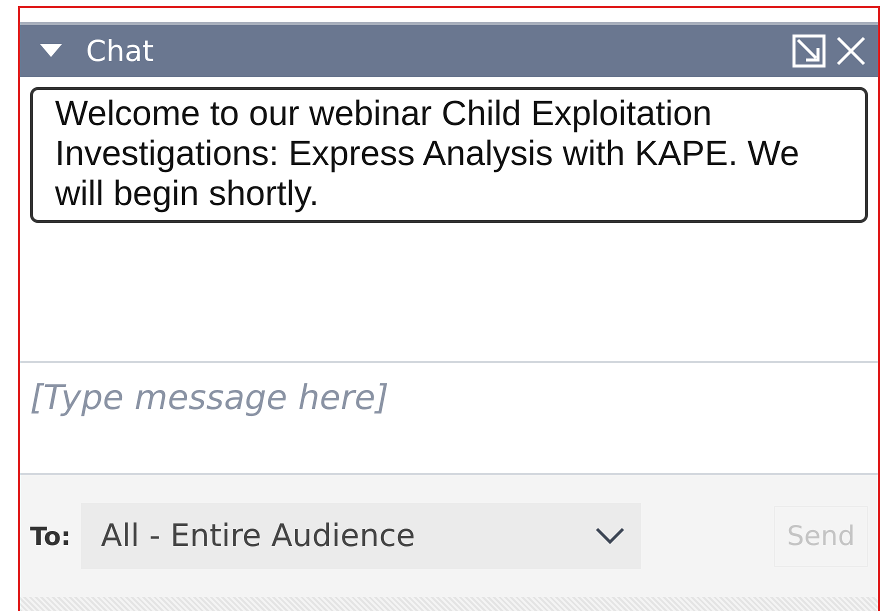 This screenshot has height=611, width=895. I want to click on close-icon, so click(851, 51).